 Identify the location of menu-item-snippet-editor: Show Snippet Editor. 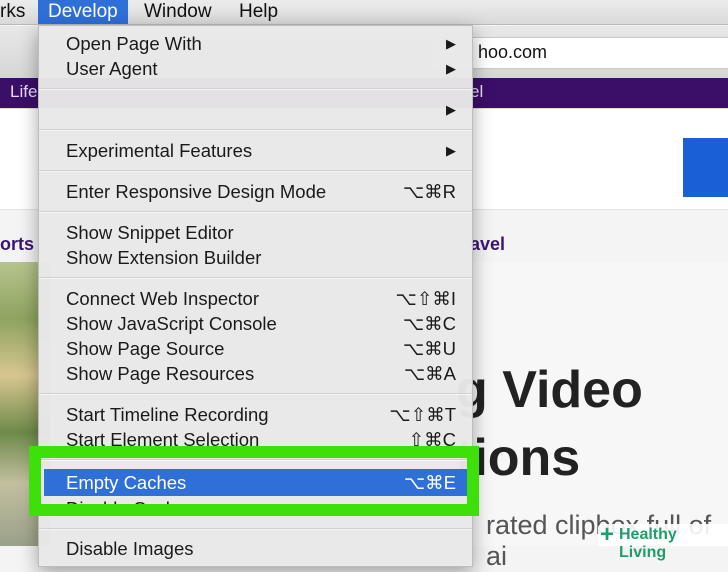
(150, 232).